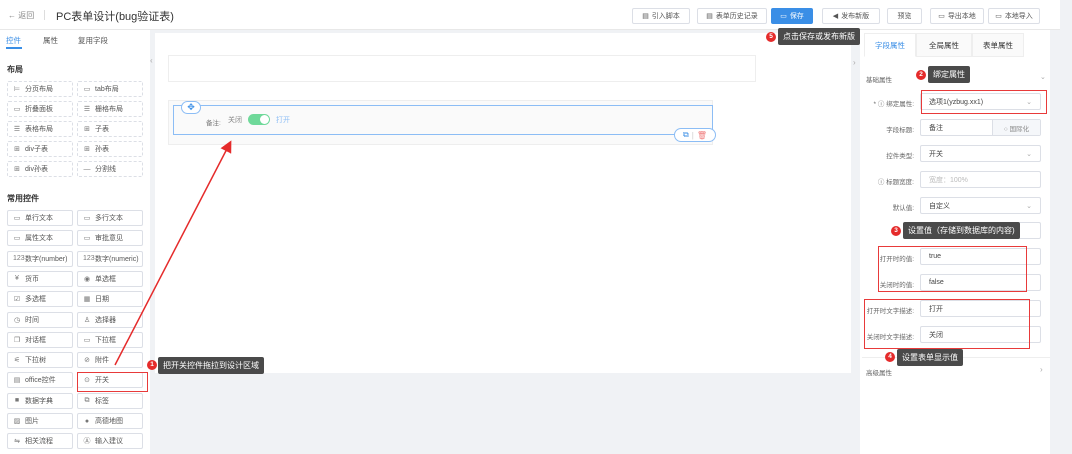  Describe the element at coordinates (896, 231) in the screenshot. I see `step-badge: 3` at that location.